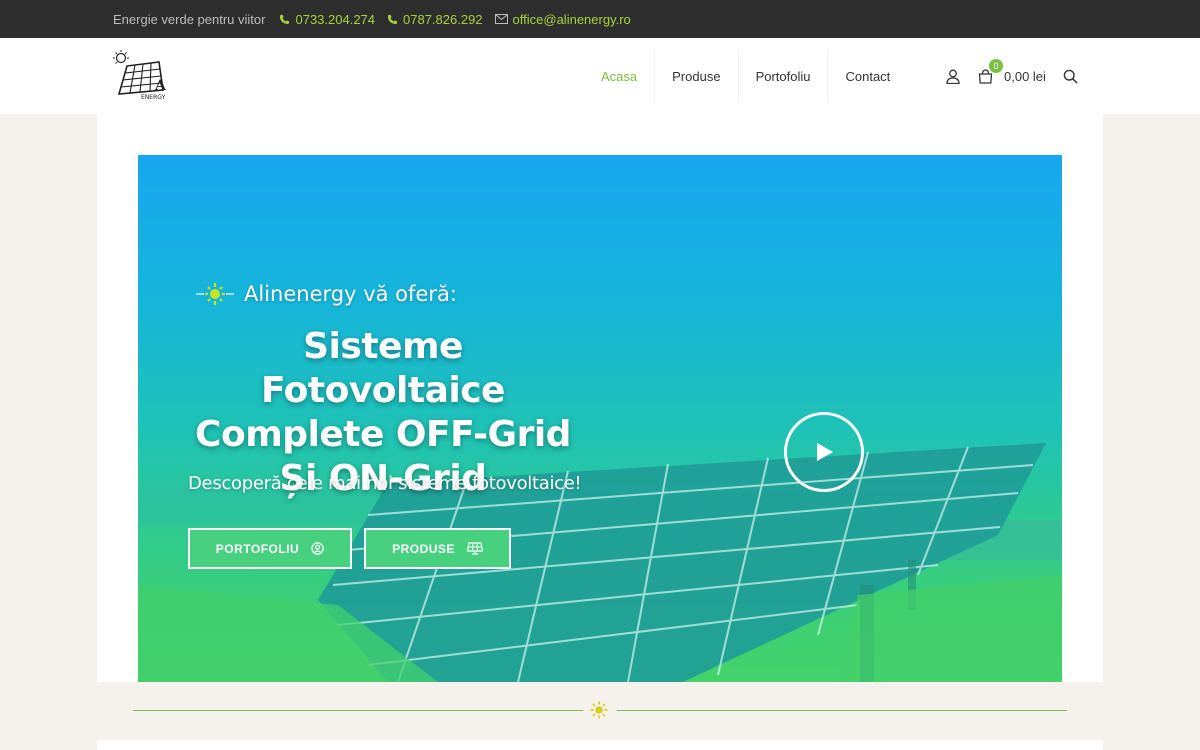 The width and height of the screenshot is (1200, 750). Describe the element at coordinates (383, 434) in the screenshot. I see `hero-headline-line-2: Complete OFF-Grid` at that location.